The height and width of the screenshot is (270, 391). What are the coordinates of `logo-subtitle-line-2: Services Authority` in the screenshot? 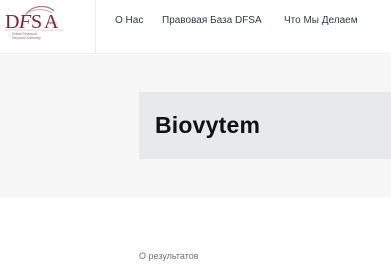 It's located at (26, 38).